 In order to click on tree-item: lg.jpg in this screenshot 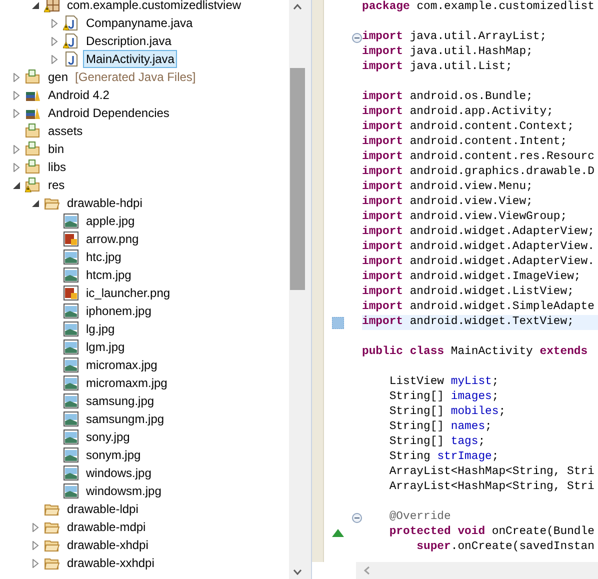, I will do `click(100, 329)`.